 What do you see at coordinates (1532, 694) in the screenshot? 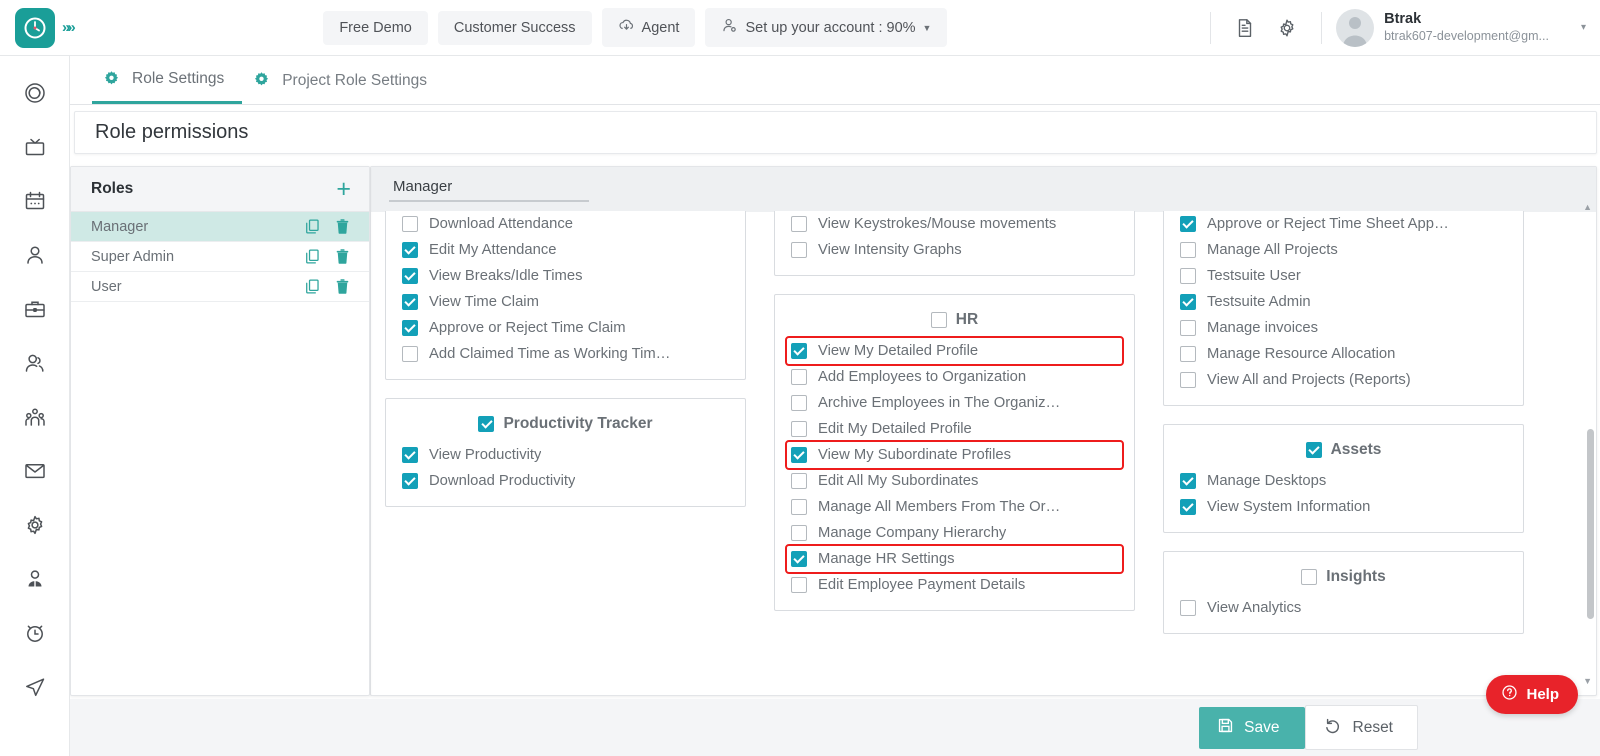
I see `help-button: Help` at bounding box center [1532, 694].